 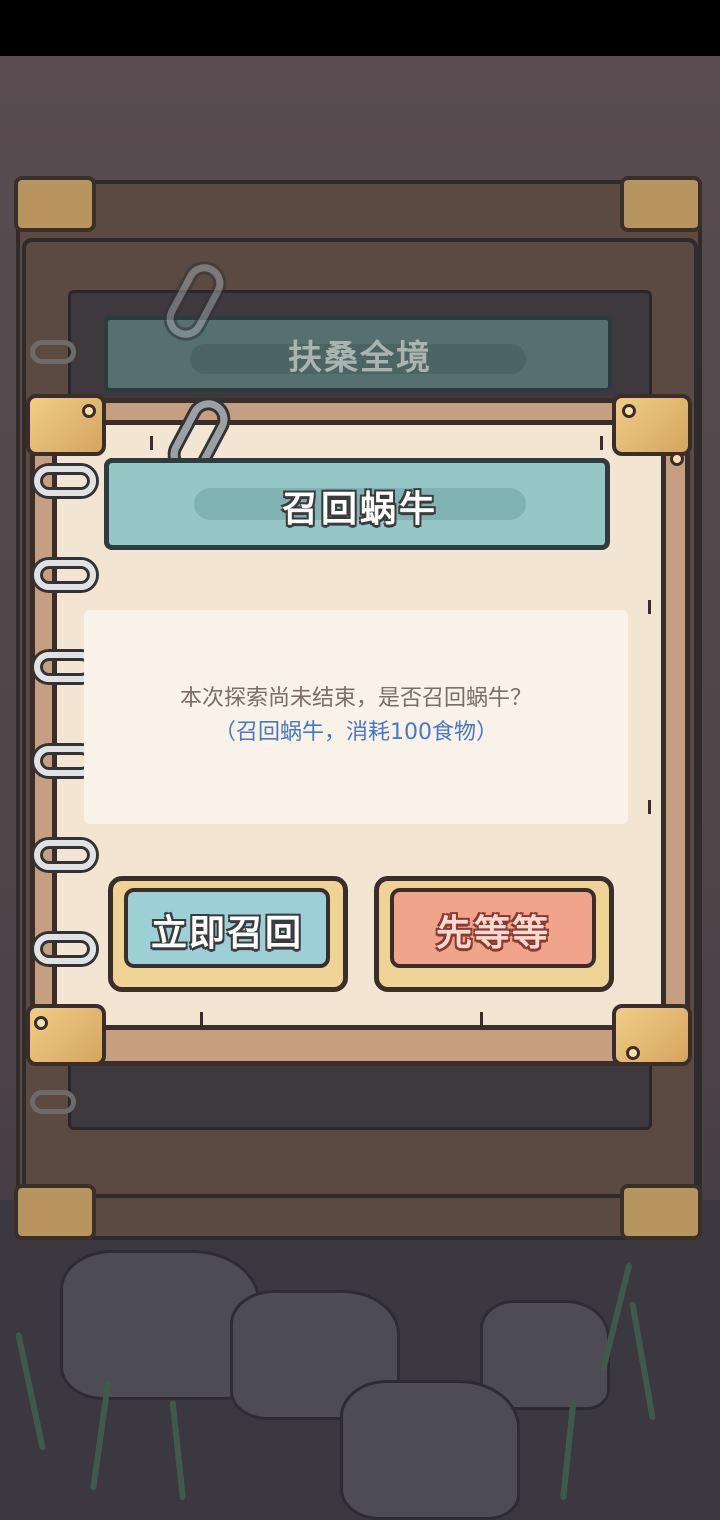 I want to click on gold-corner-top-right, so click(x=652, y=425).